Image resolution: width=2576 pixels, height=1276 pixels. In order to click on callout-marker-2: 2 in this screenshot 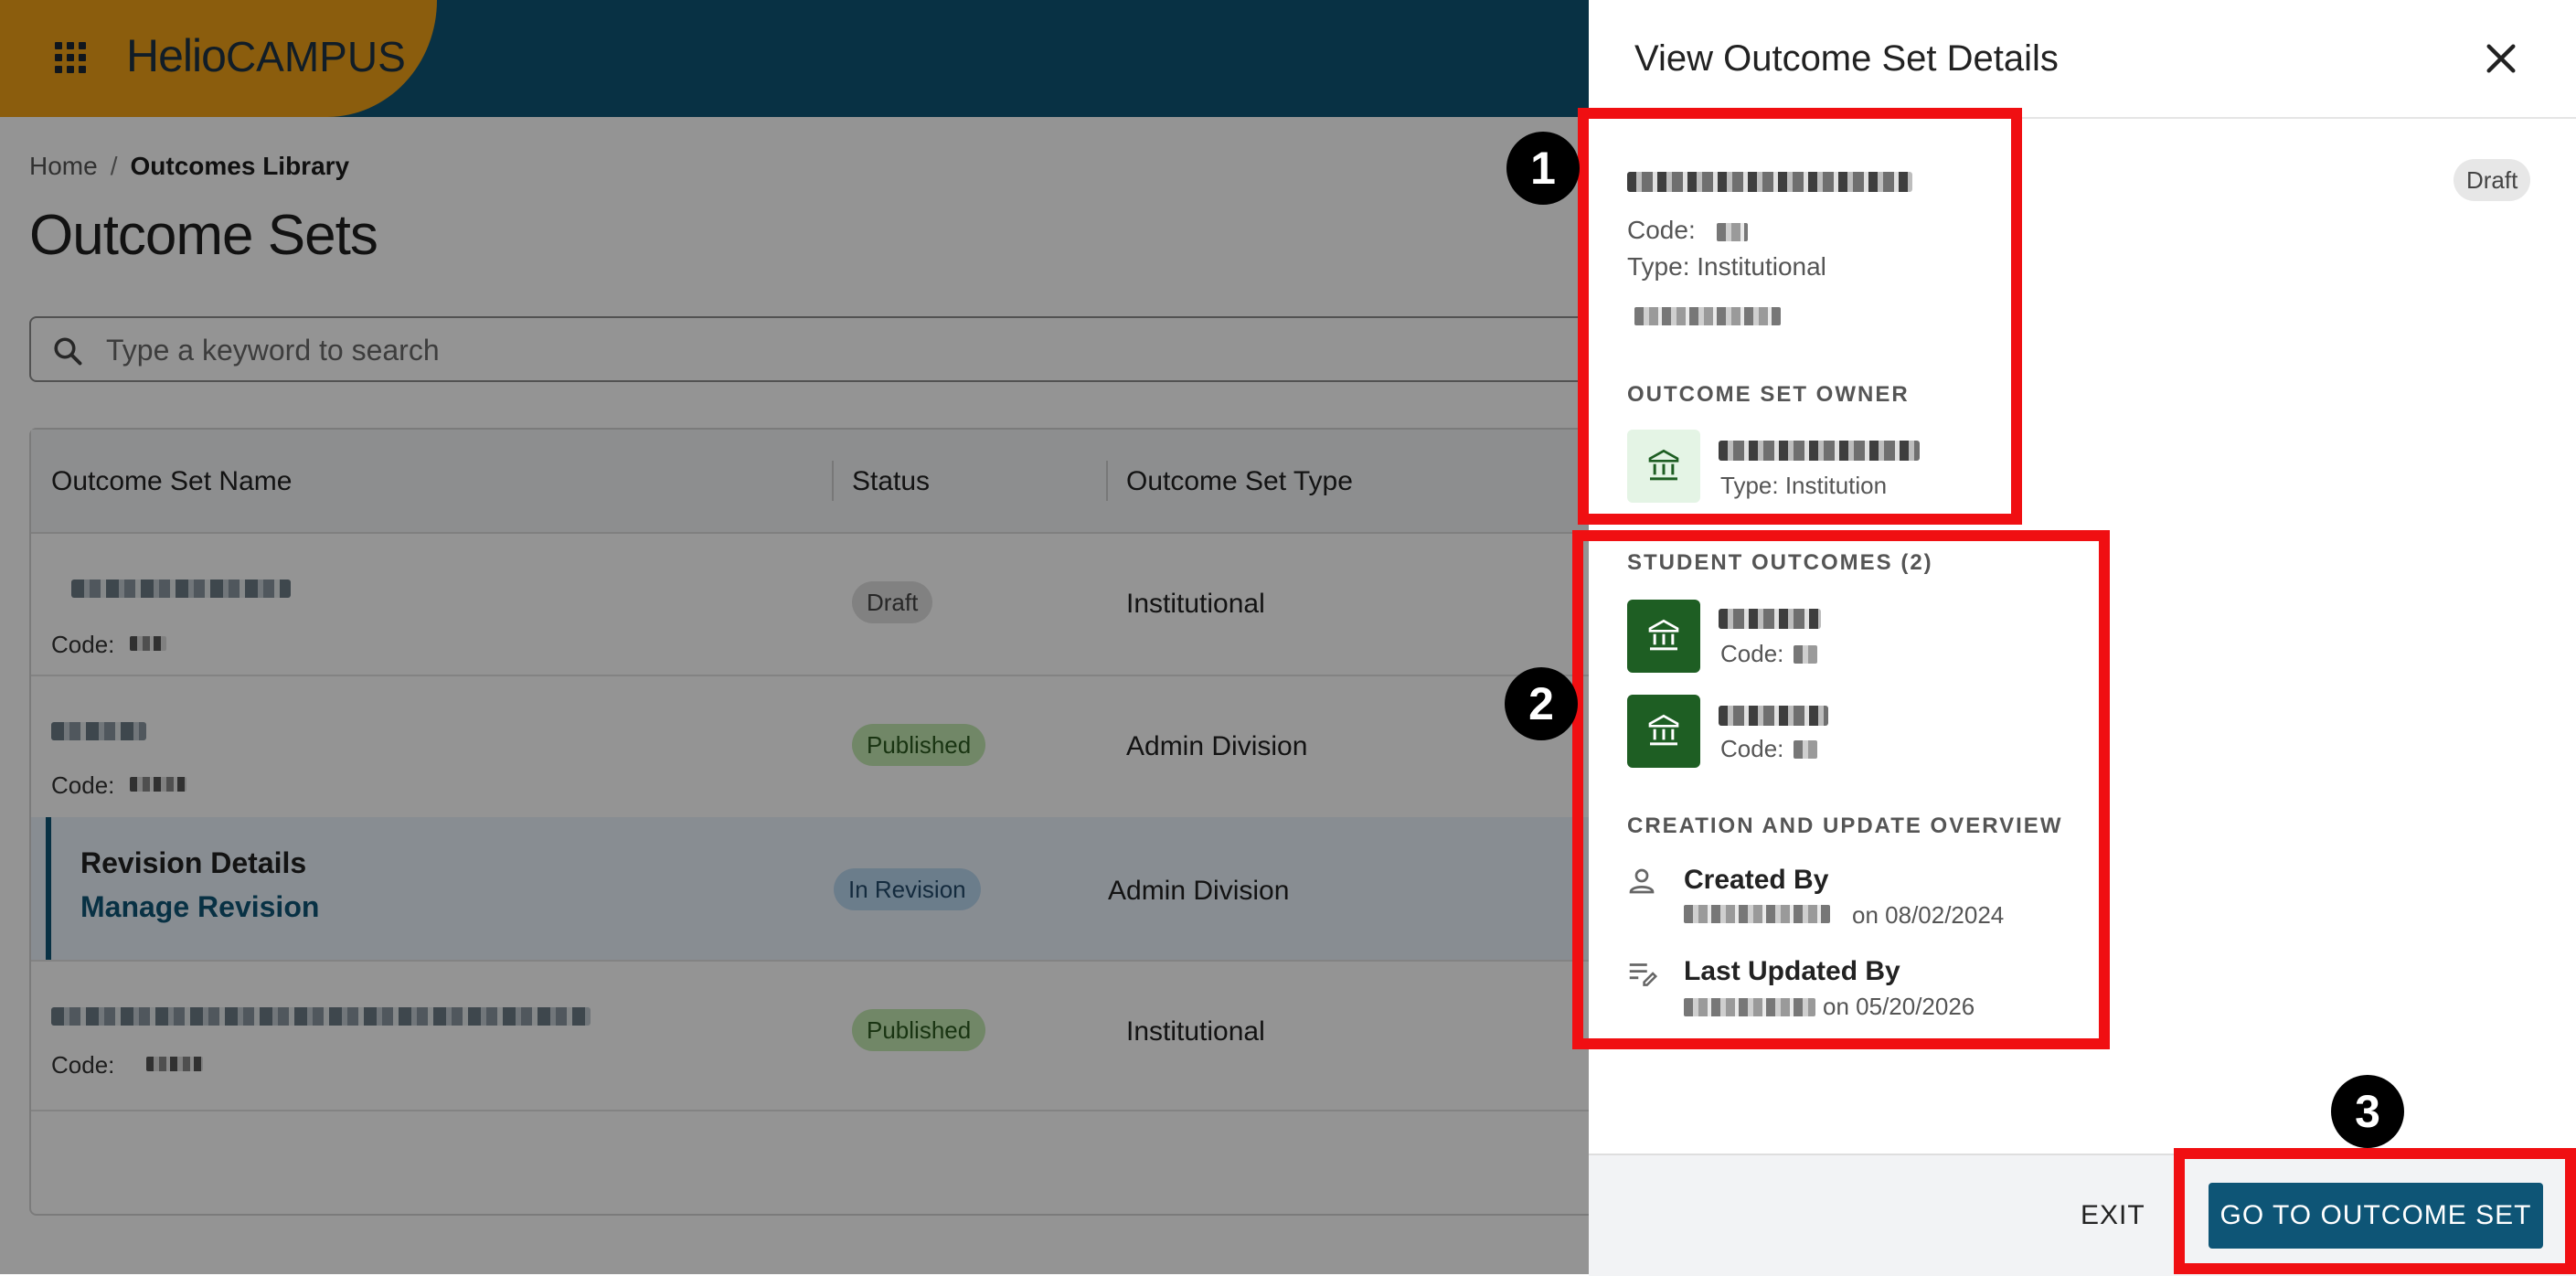, I will do `click(1542, 703)`.